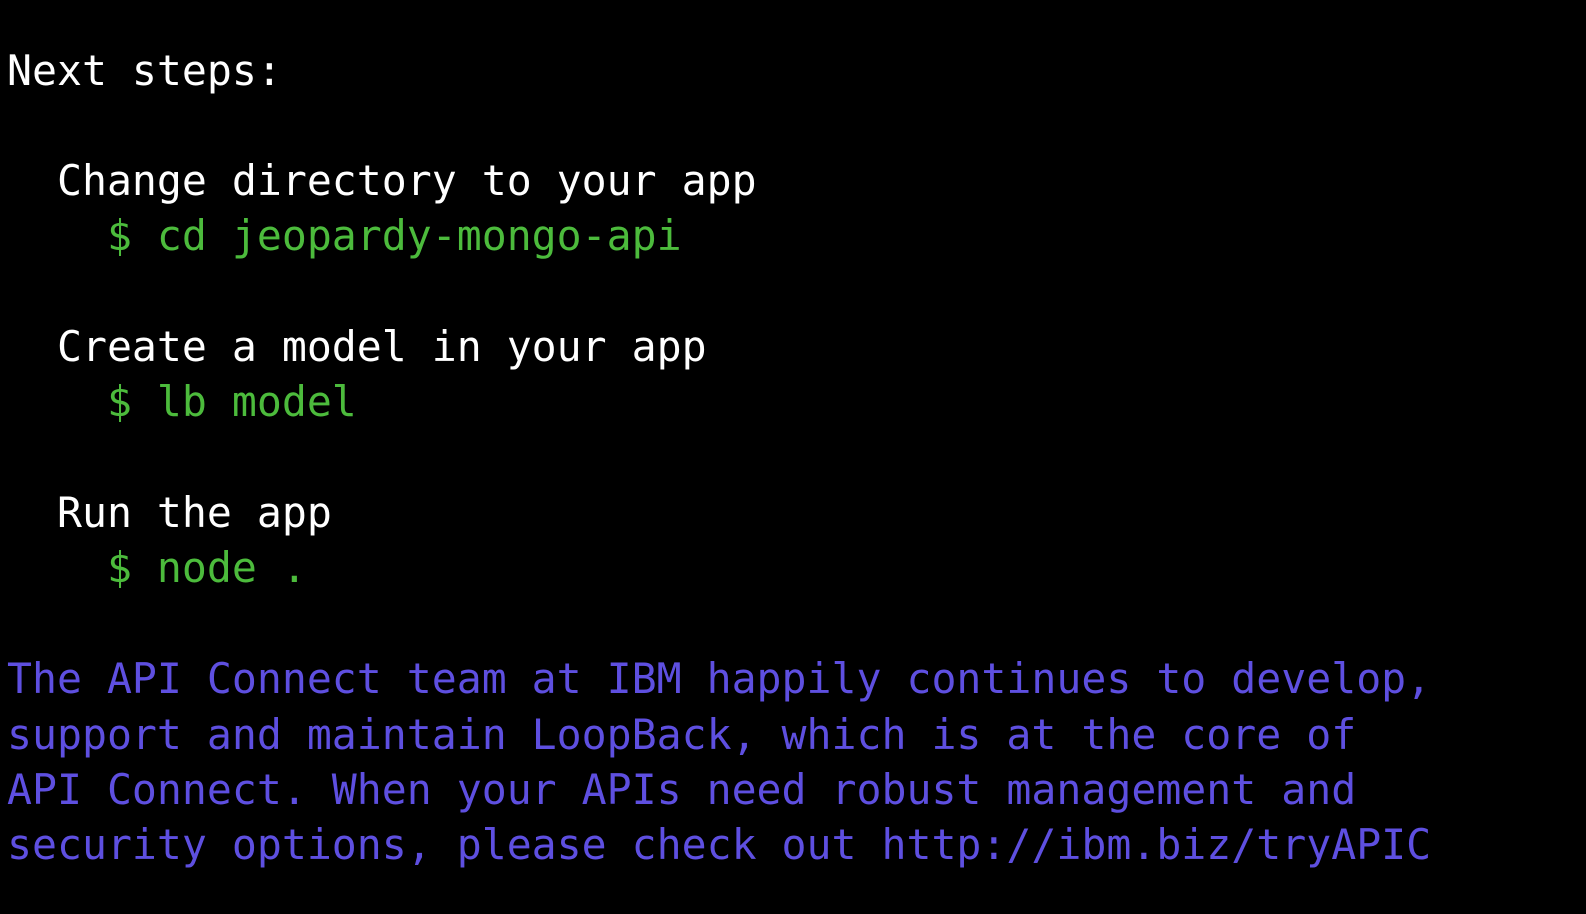  What do you see at coordinates (382, 180) in the screenshot?
I see `step-title-change-directory: Change directory to your app` at bounding box center [382, 180].